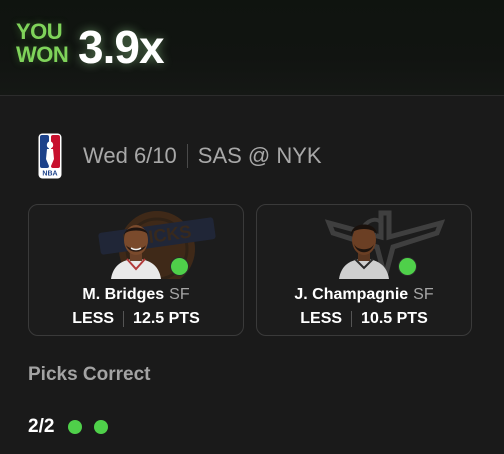 This screenshot has height=454, width=504. I want to click on pick-line-value: 10.5 PTS, so click(394, 318).